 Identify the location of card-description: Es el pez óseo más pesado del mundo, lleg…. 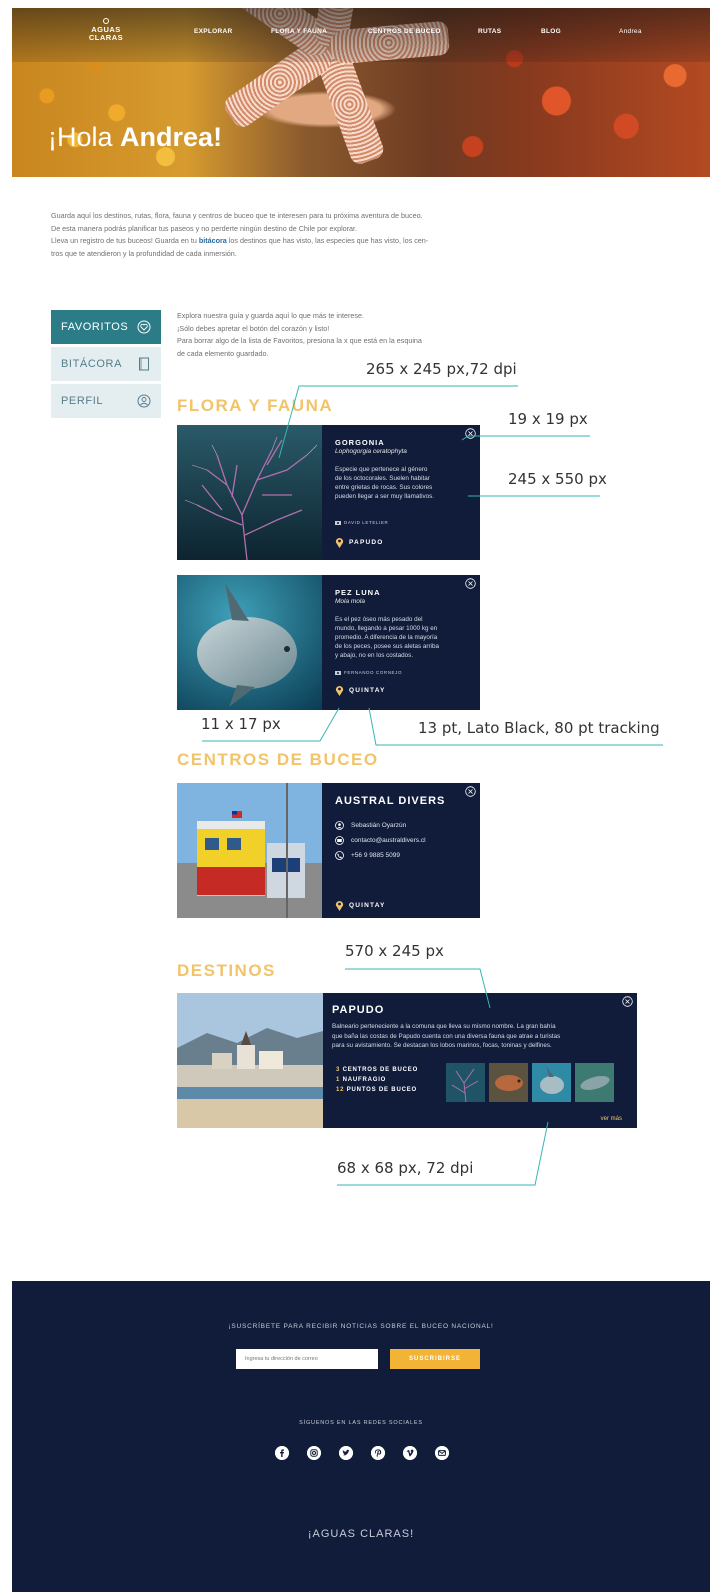
(387, 637).